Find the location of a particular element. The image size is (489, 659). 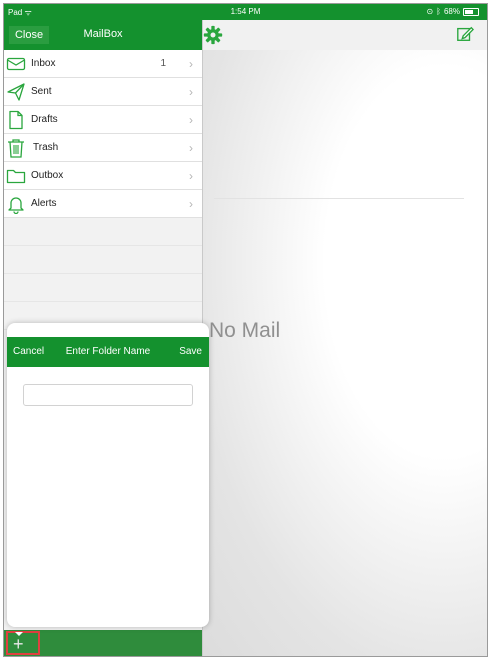

folder-row-trash: Trash › is located at coordinates (103, 148).